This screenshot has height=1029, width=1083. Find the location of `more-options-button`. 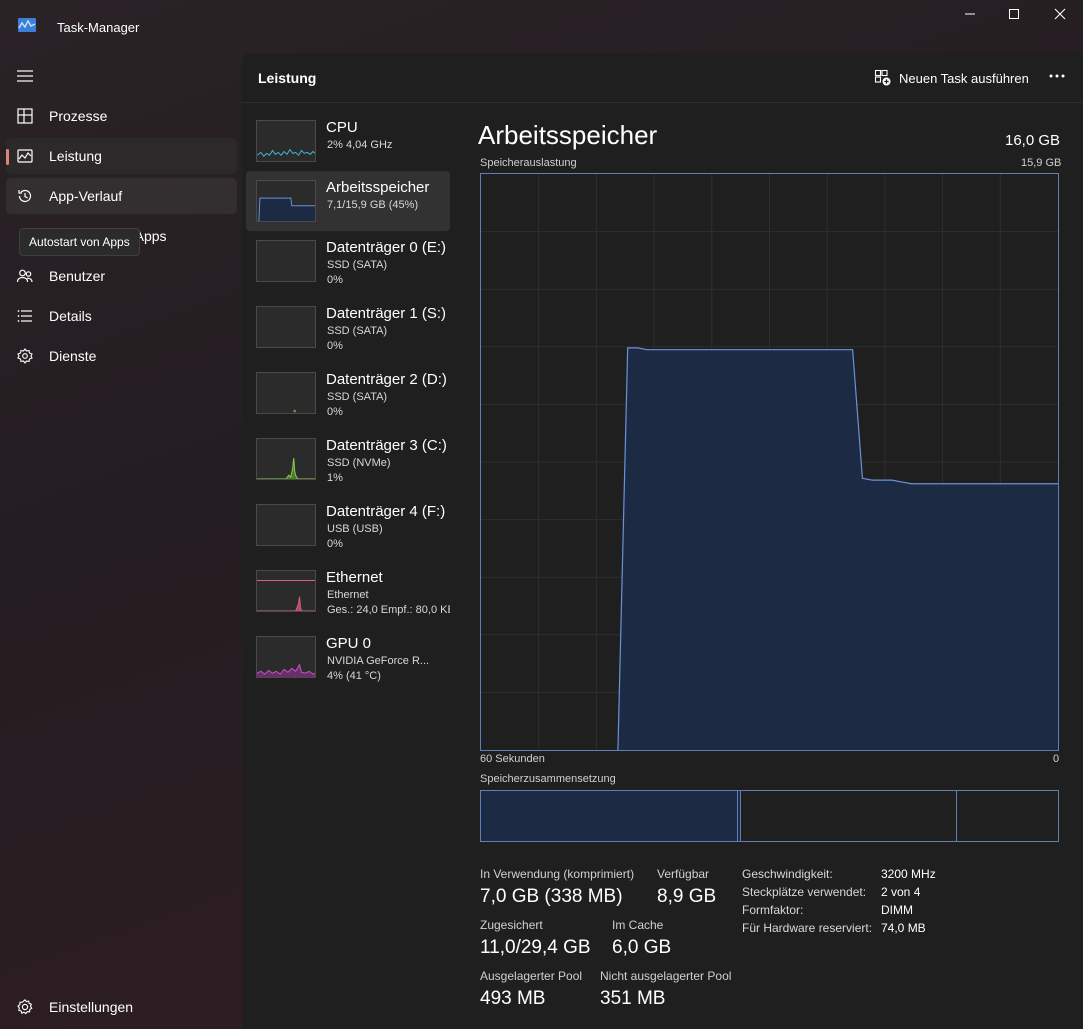

more-options-button is located at coordinates (1057, 77).